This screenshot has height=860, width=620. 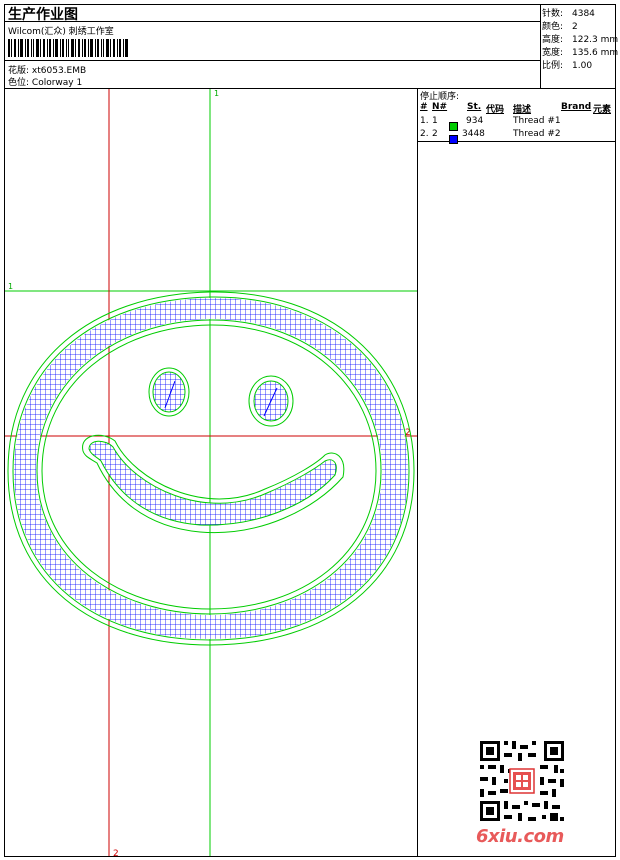 I want to click on title-underline, so click(x=272, y=21).